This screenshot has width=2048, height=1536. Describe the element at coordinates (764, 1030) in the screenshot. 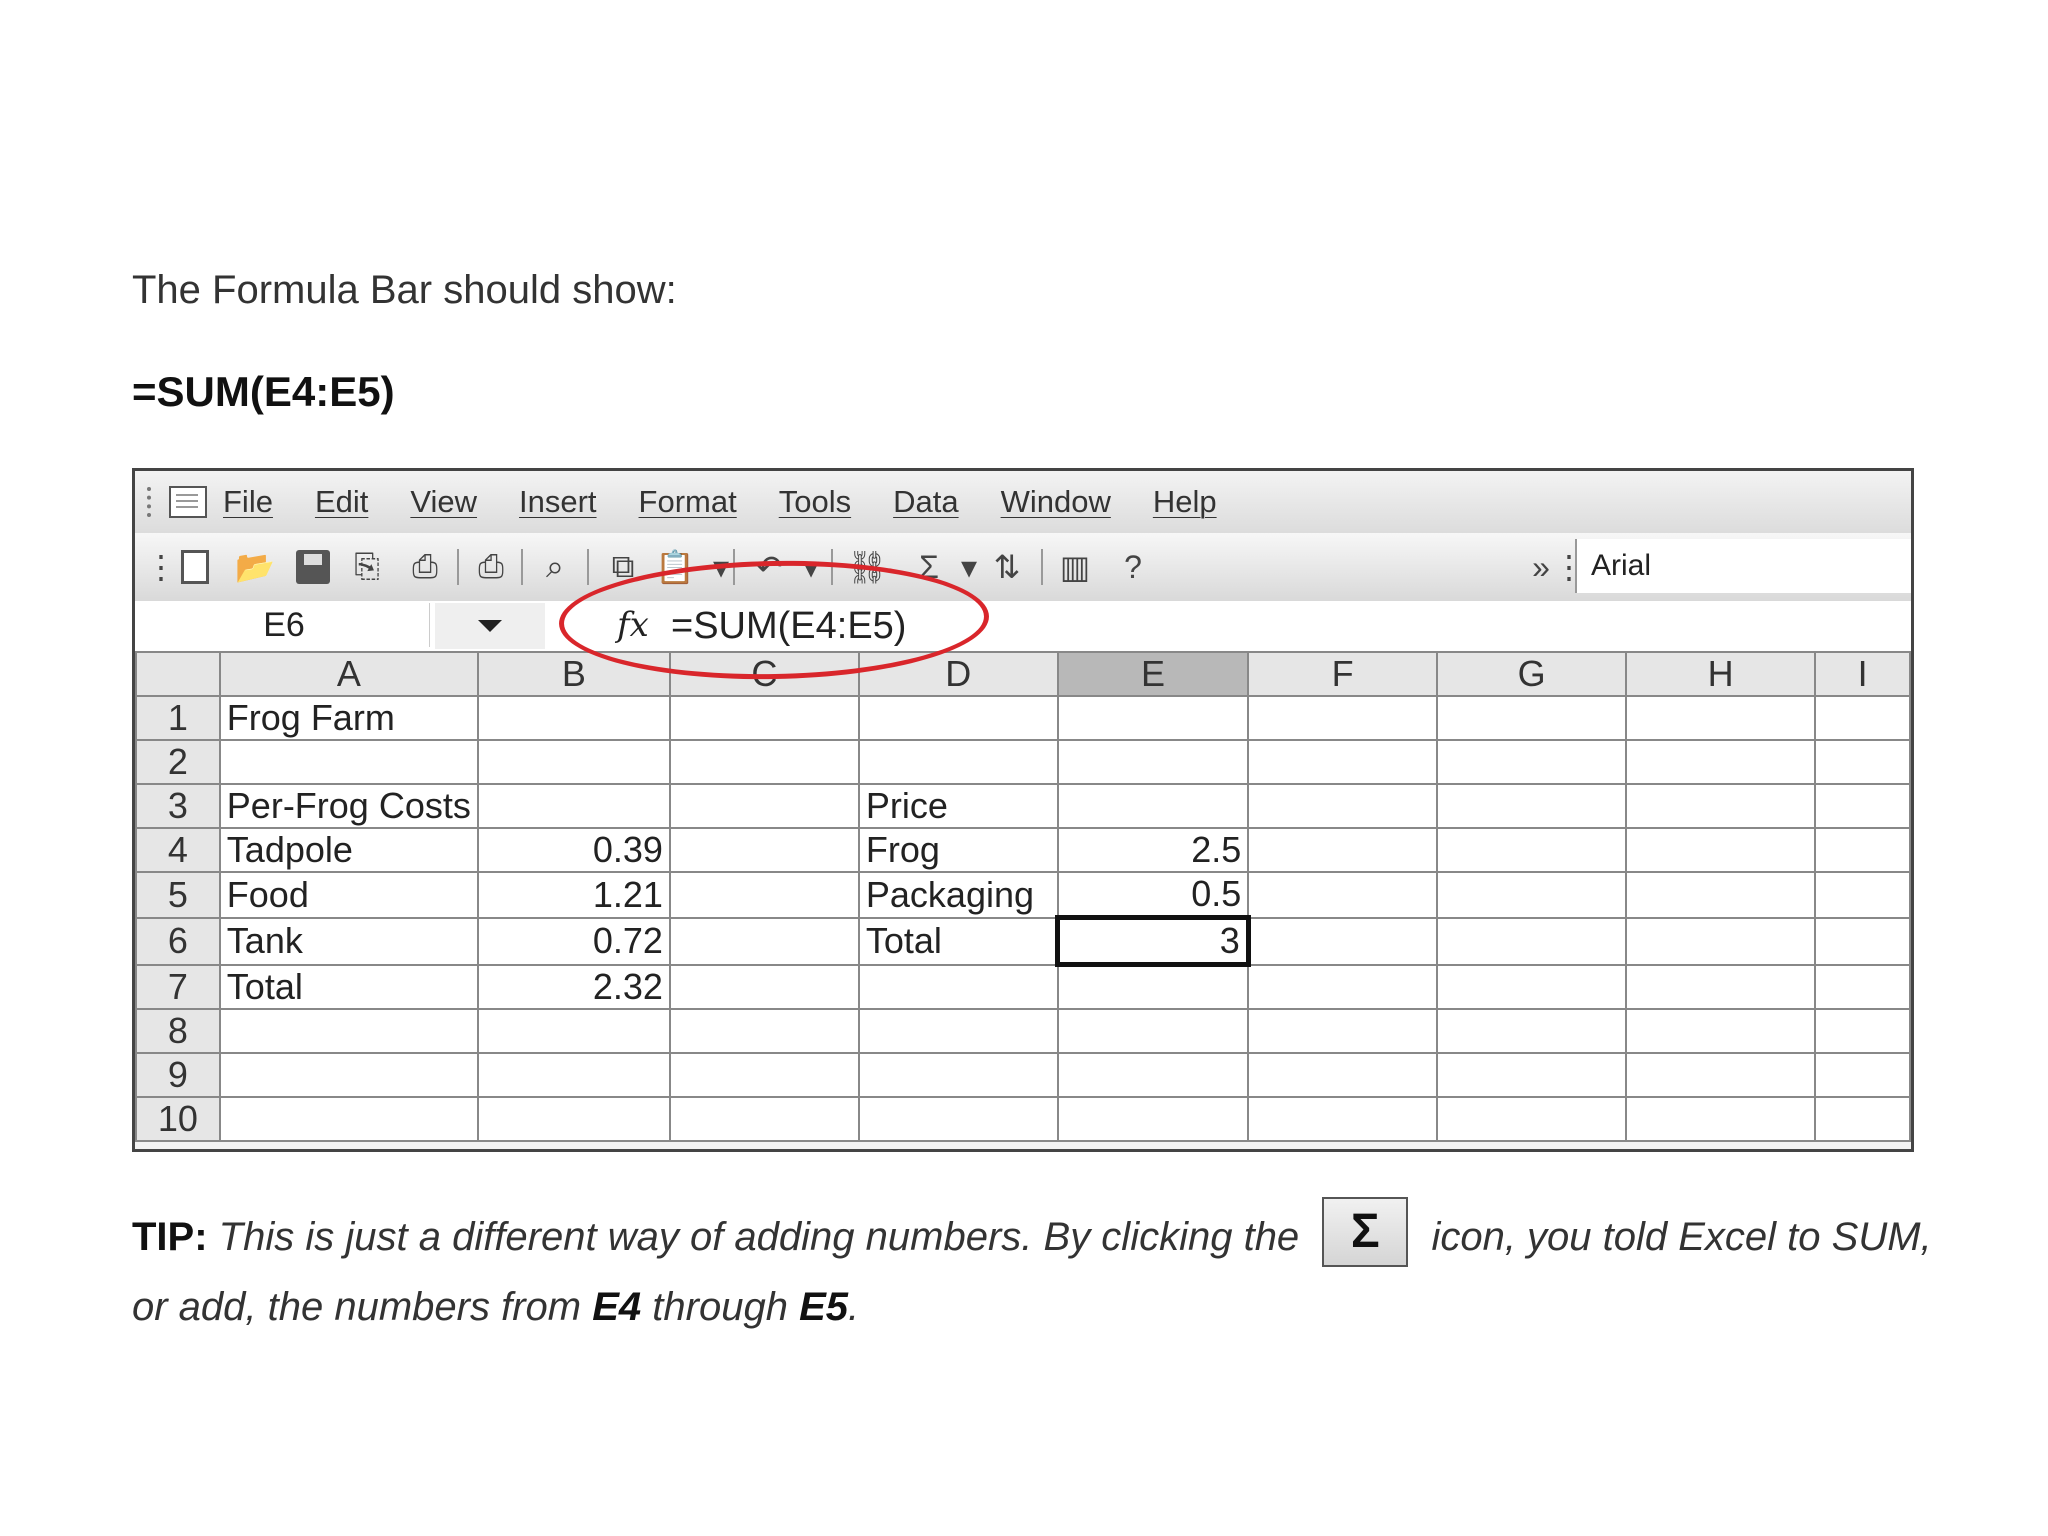

I see `cell-c8` at that location.